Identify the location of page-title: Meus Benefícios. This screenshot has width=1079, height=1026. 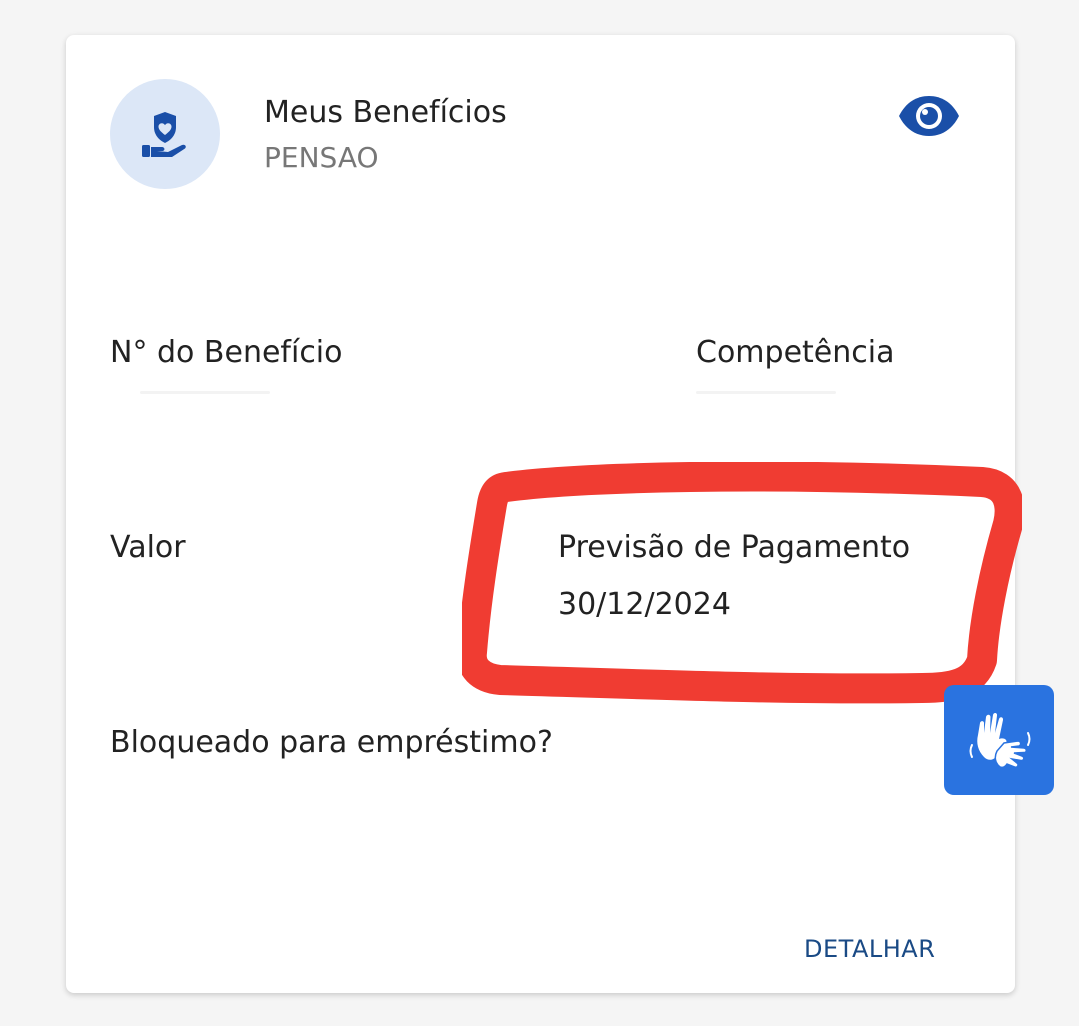
(385, 112).